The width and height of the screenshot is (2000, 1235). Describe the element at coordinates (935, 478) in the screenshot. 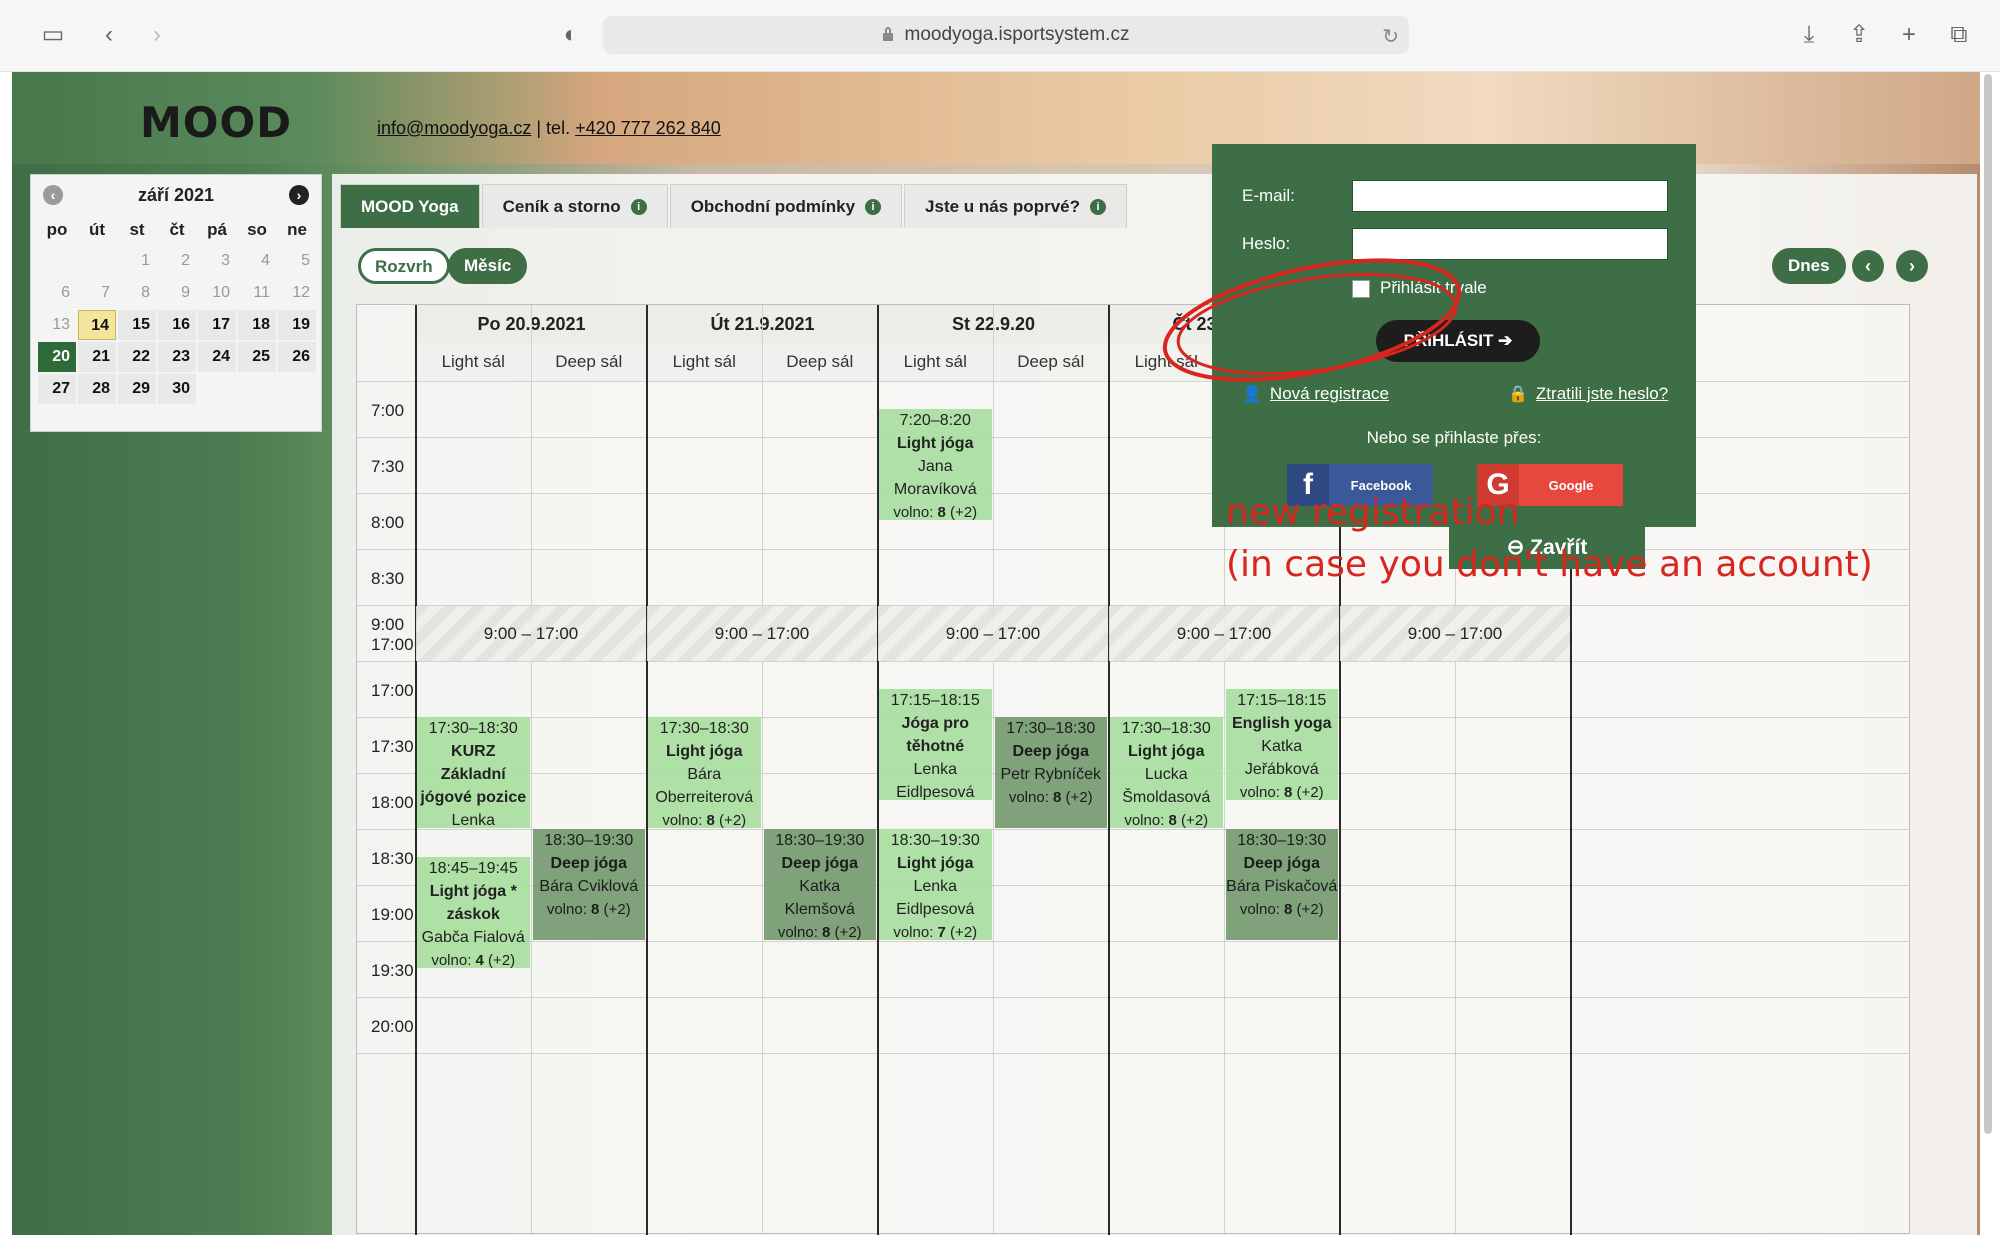

I see `event-teacher: Jana Moravíková` at that location.